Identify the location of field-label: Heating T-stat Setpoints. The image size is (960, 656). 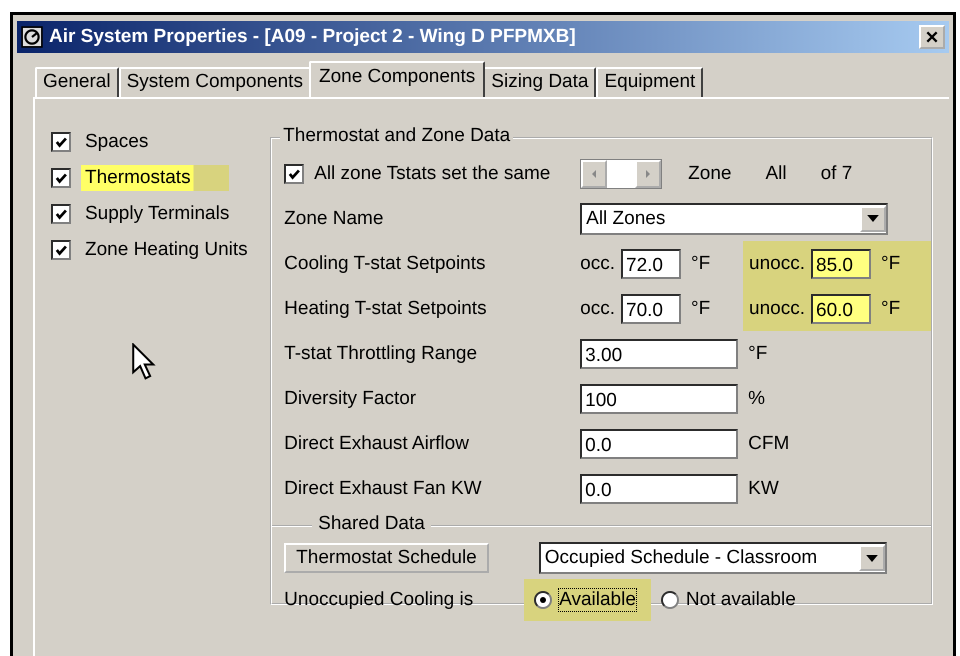
(386, 309).